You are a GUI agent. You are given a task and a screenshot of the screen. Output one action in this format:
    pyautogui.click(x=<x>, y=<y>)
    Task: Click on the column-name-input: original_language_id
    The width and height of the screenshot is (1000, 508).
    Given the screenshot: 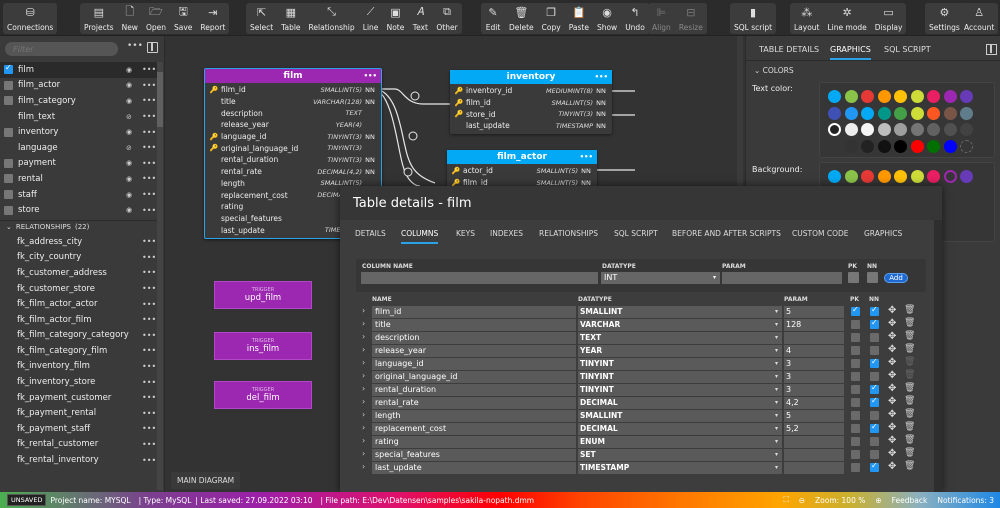 What is the action you would take?
    pyautogui.click(x=474, y=377)
    